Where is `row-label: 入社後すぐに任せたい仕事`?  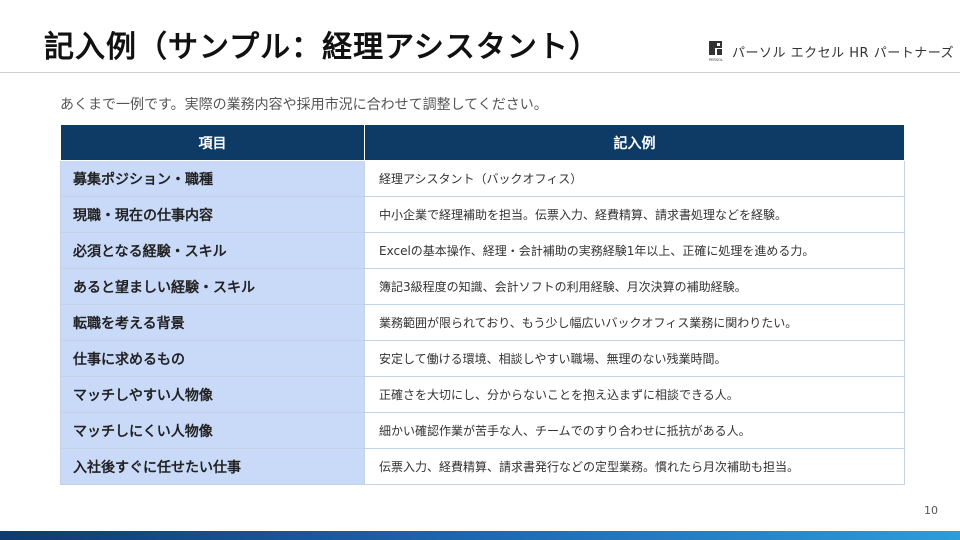
row-label: 入社後すぐに任せたい仕事 is located at coordinates (212, 466).